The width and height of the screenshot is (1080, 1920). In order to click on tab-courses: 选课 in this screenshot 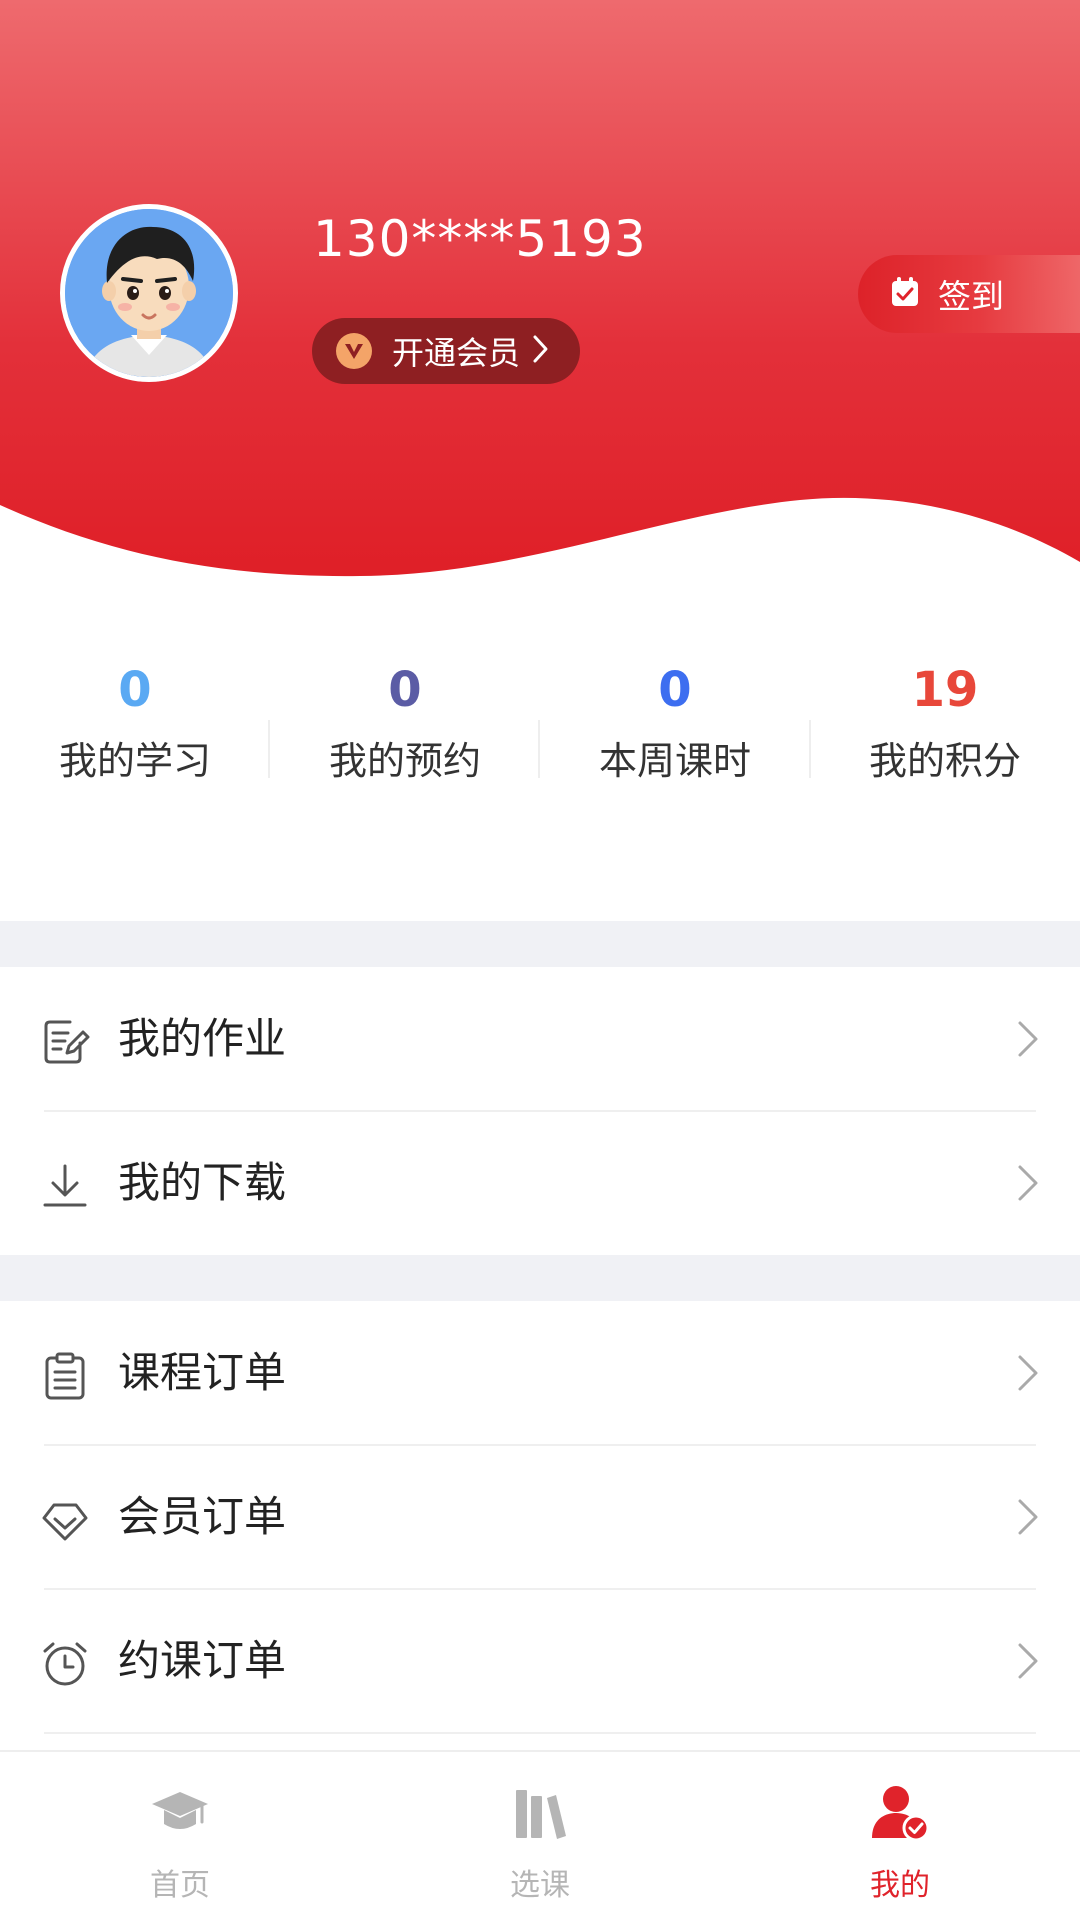, I will do `click(540, 1836)`.